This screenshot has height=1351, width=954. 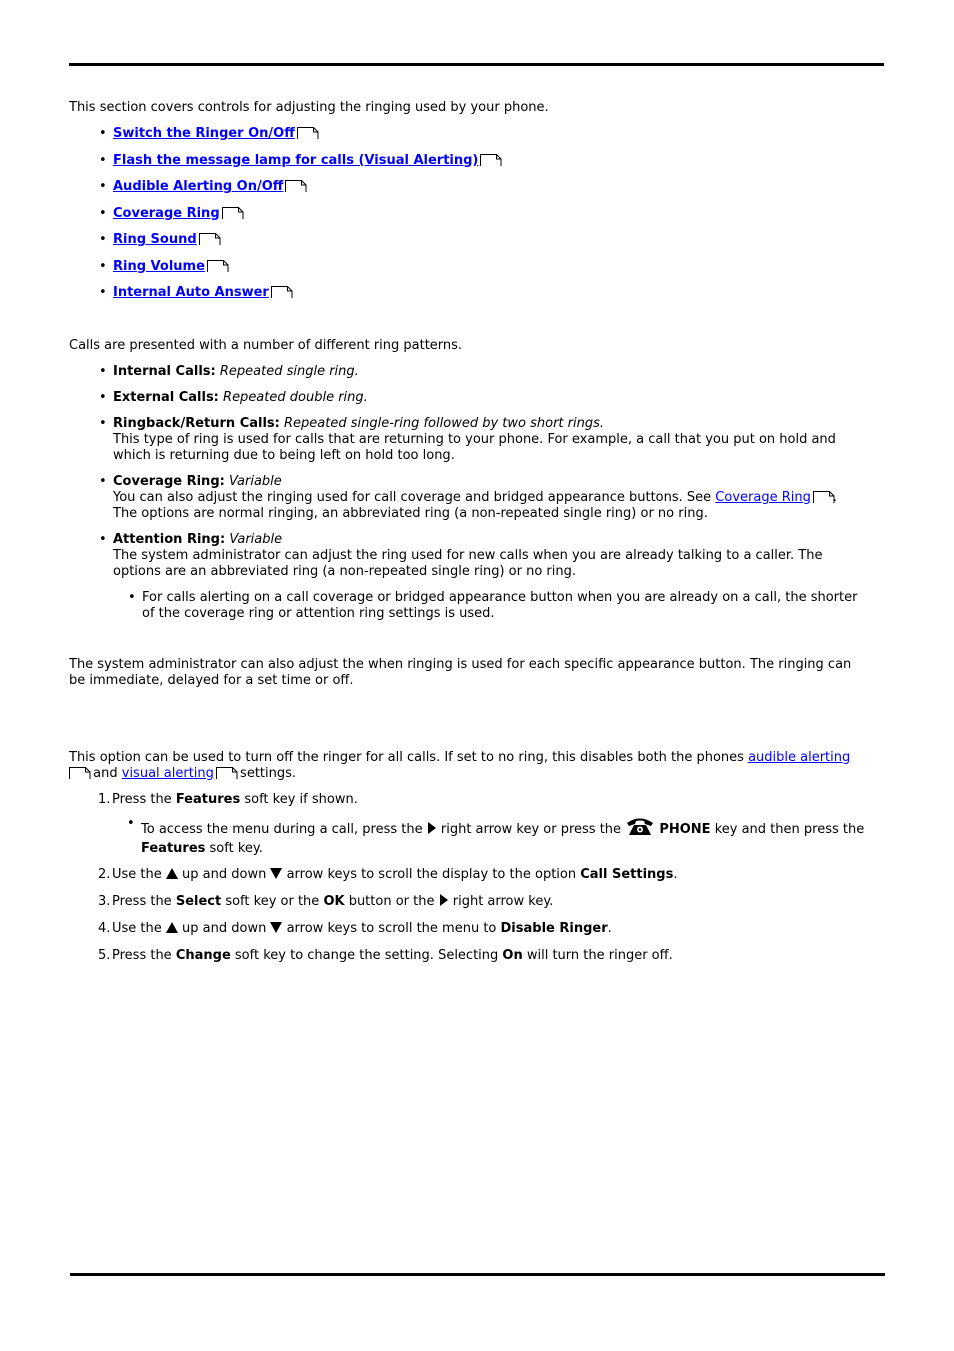 I want to click on link-coverage-ring: Coverage Ring, so click(x=166, y=213).